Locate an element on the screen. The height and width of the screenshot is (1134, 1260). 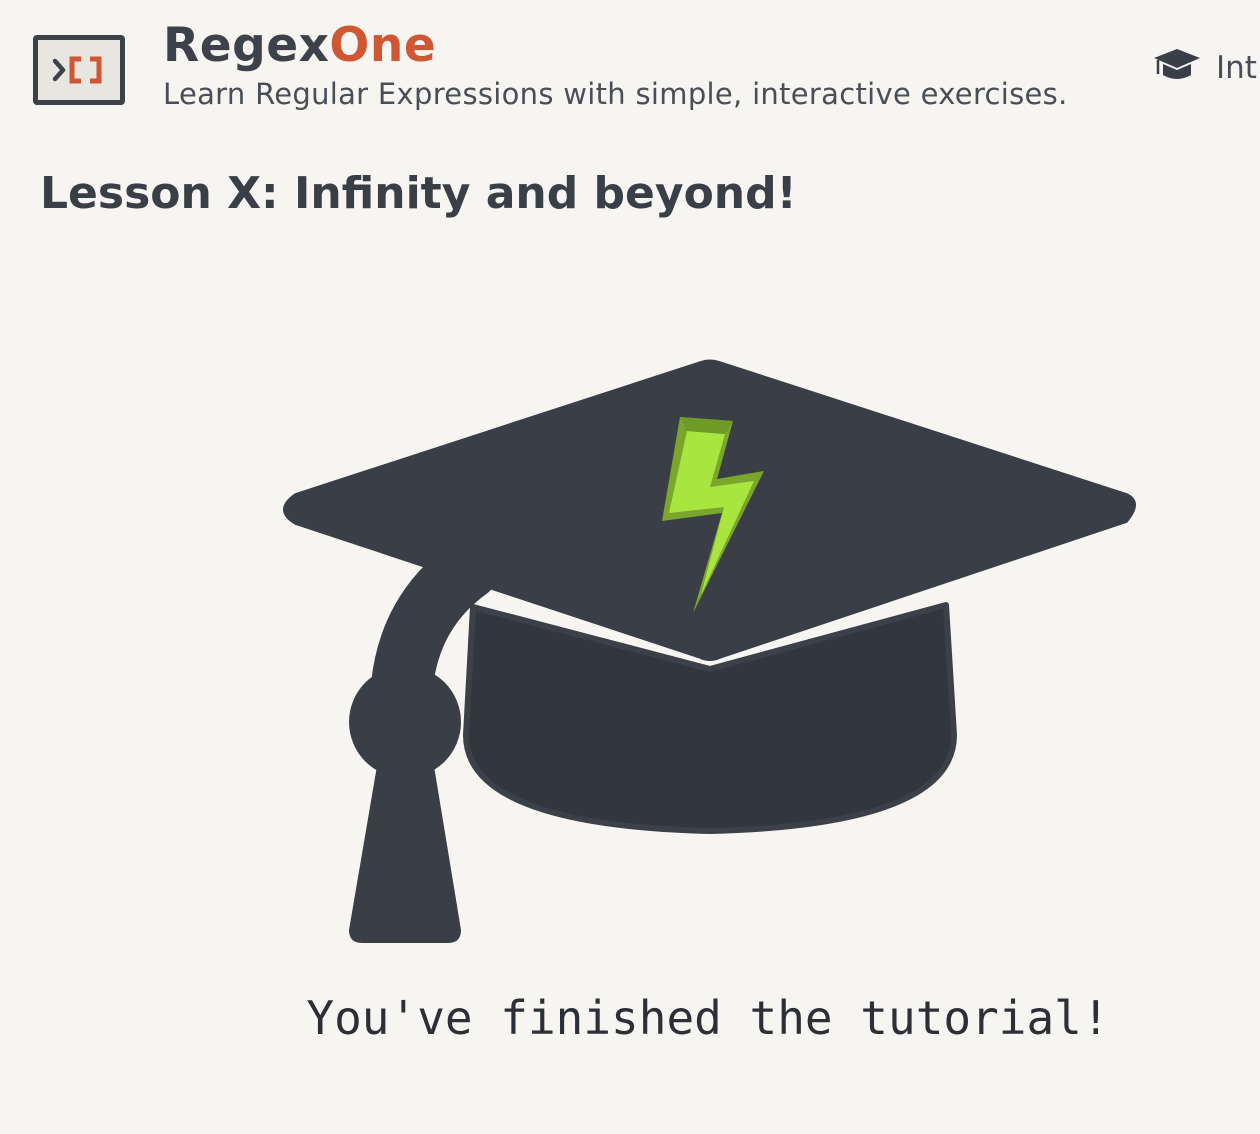
brand-name-regex: Regex is located at coordinates (246, 45).